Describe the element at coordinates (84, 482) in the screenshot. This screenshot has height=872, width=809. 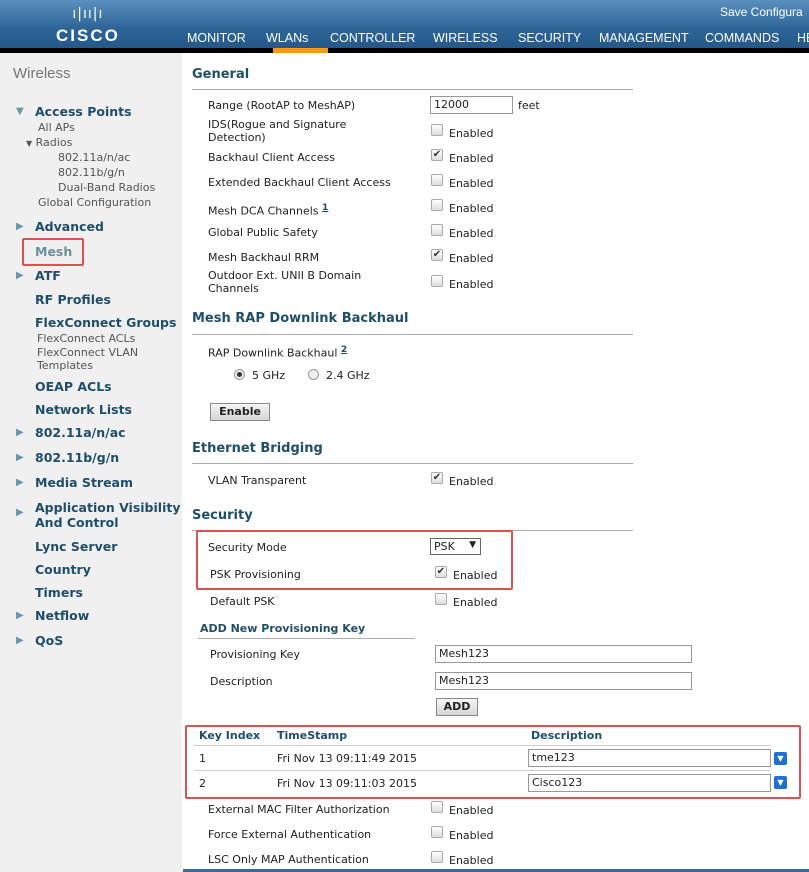
I see `sidebar-item-media-stream: Media Stream` at that location.